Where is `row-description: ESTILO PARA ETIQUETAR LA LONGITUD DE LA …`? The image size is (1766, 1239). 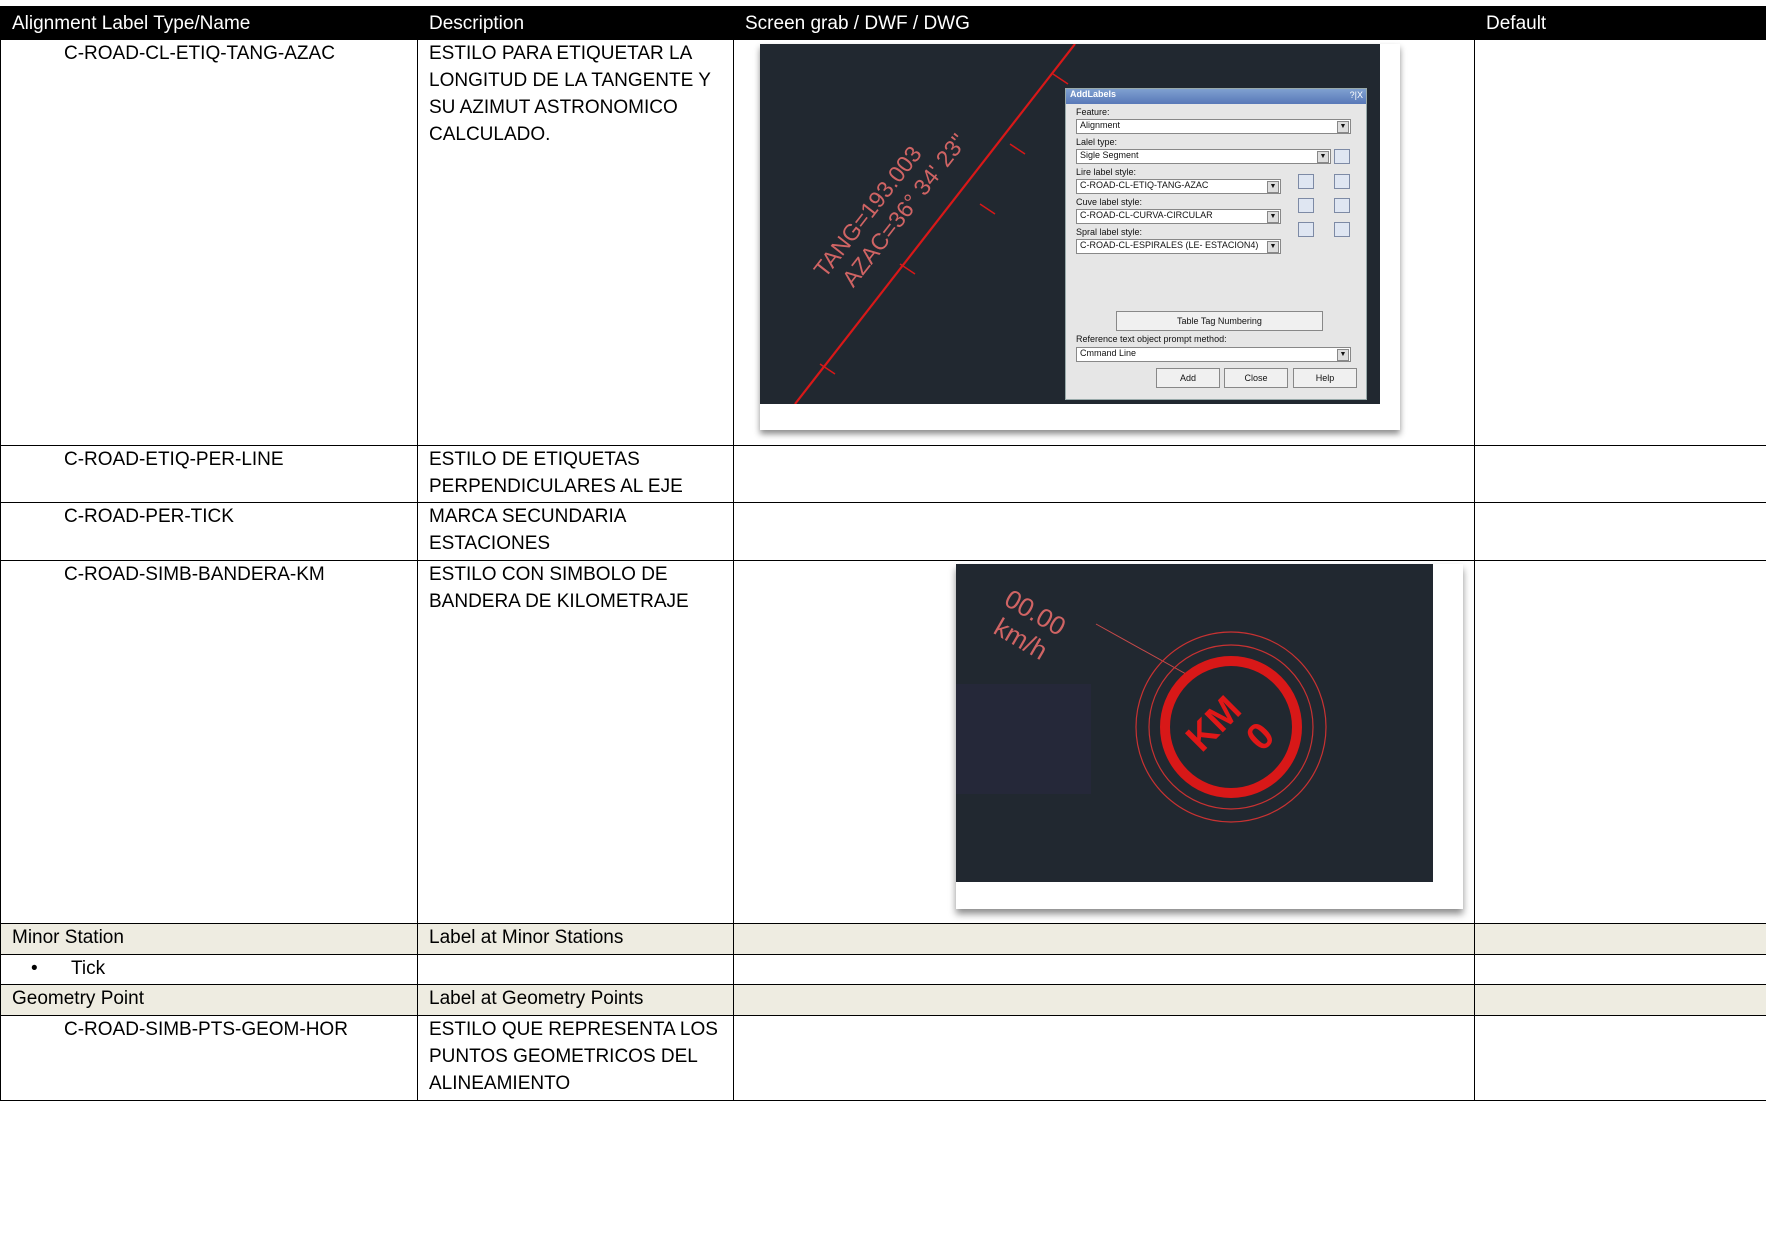 row-description: ESTILO PARA ETIQUETAR LA LONGITUD DE LA … is located at coordinates (575, 242).